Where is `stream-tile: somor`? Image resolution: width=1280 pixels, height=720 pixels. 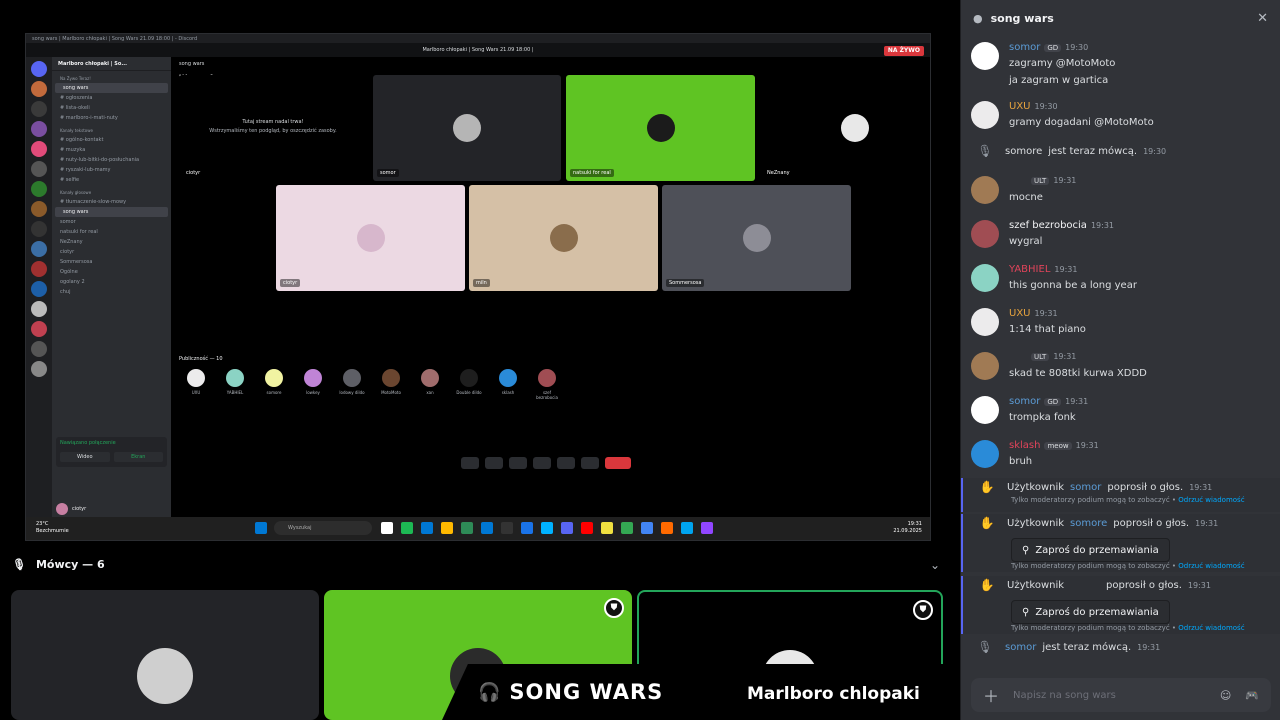 stream-tile: somor is located at coordinates (467, 128).